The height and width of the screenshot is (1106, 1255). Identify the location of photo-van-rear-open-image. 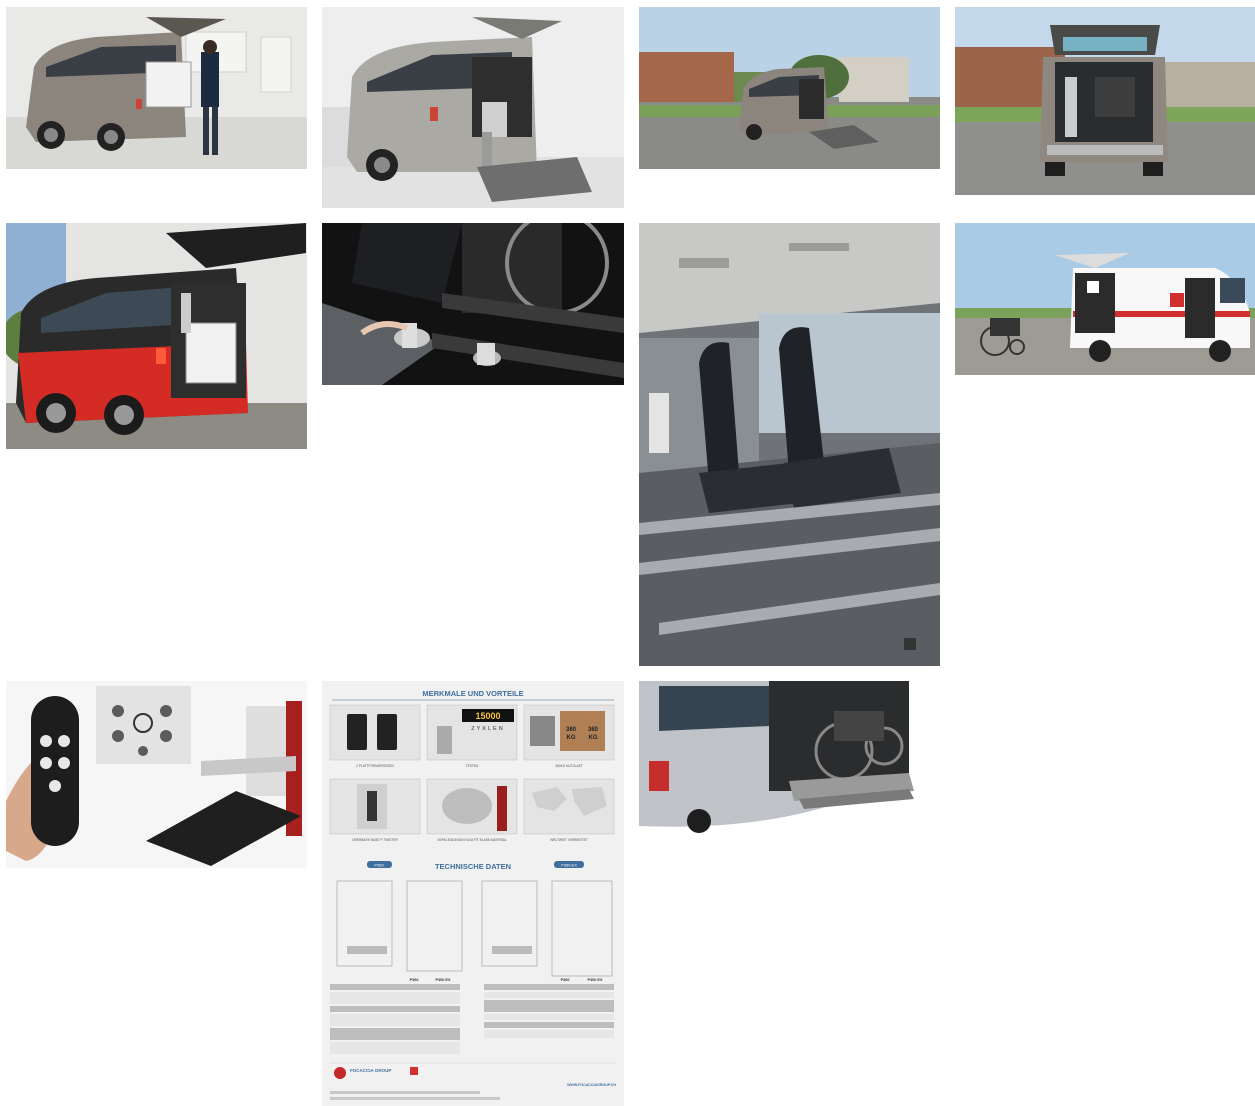
(1105, 101).